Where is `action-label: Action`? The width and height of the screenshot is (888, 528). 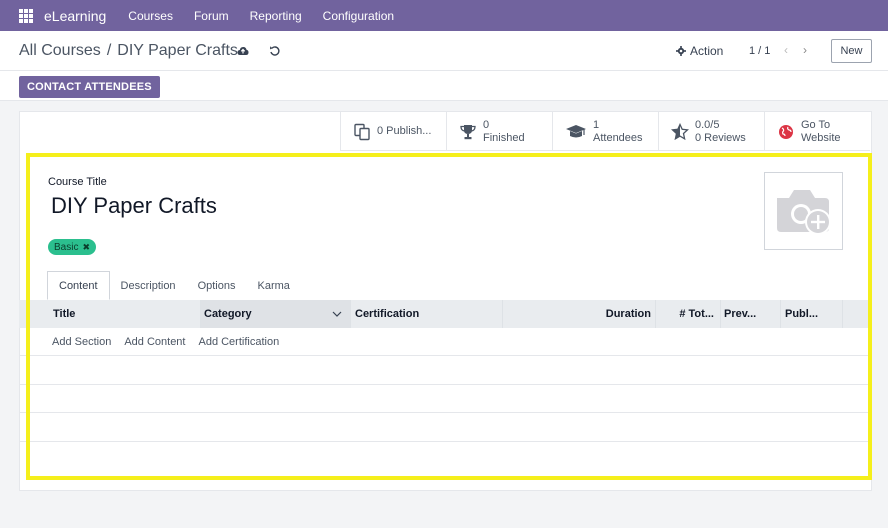 action-label: Action is located at coordinates (707, 51).